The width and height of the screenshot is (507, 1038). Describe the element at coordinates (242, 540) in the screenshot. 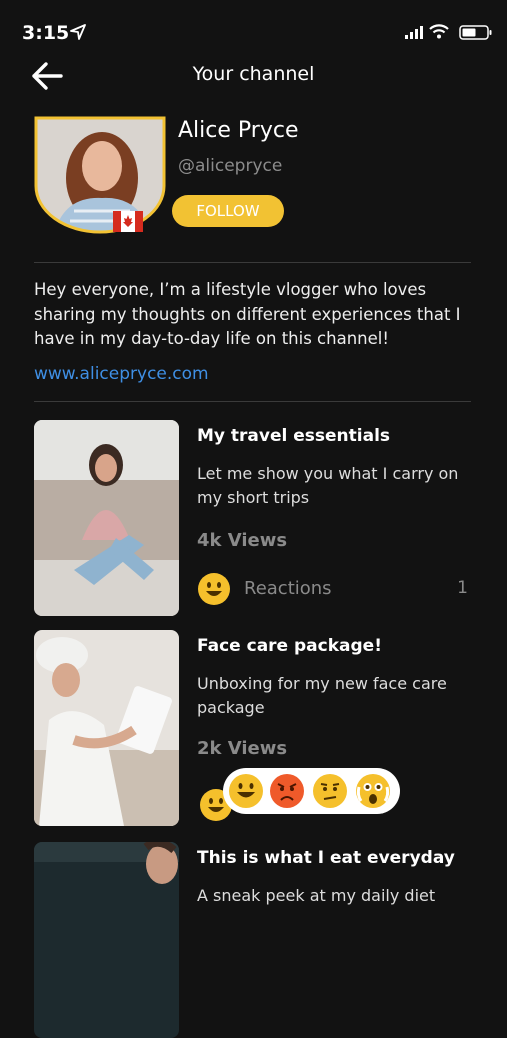

I see `video-views: 4k Views` at that location.